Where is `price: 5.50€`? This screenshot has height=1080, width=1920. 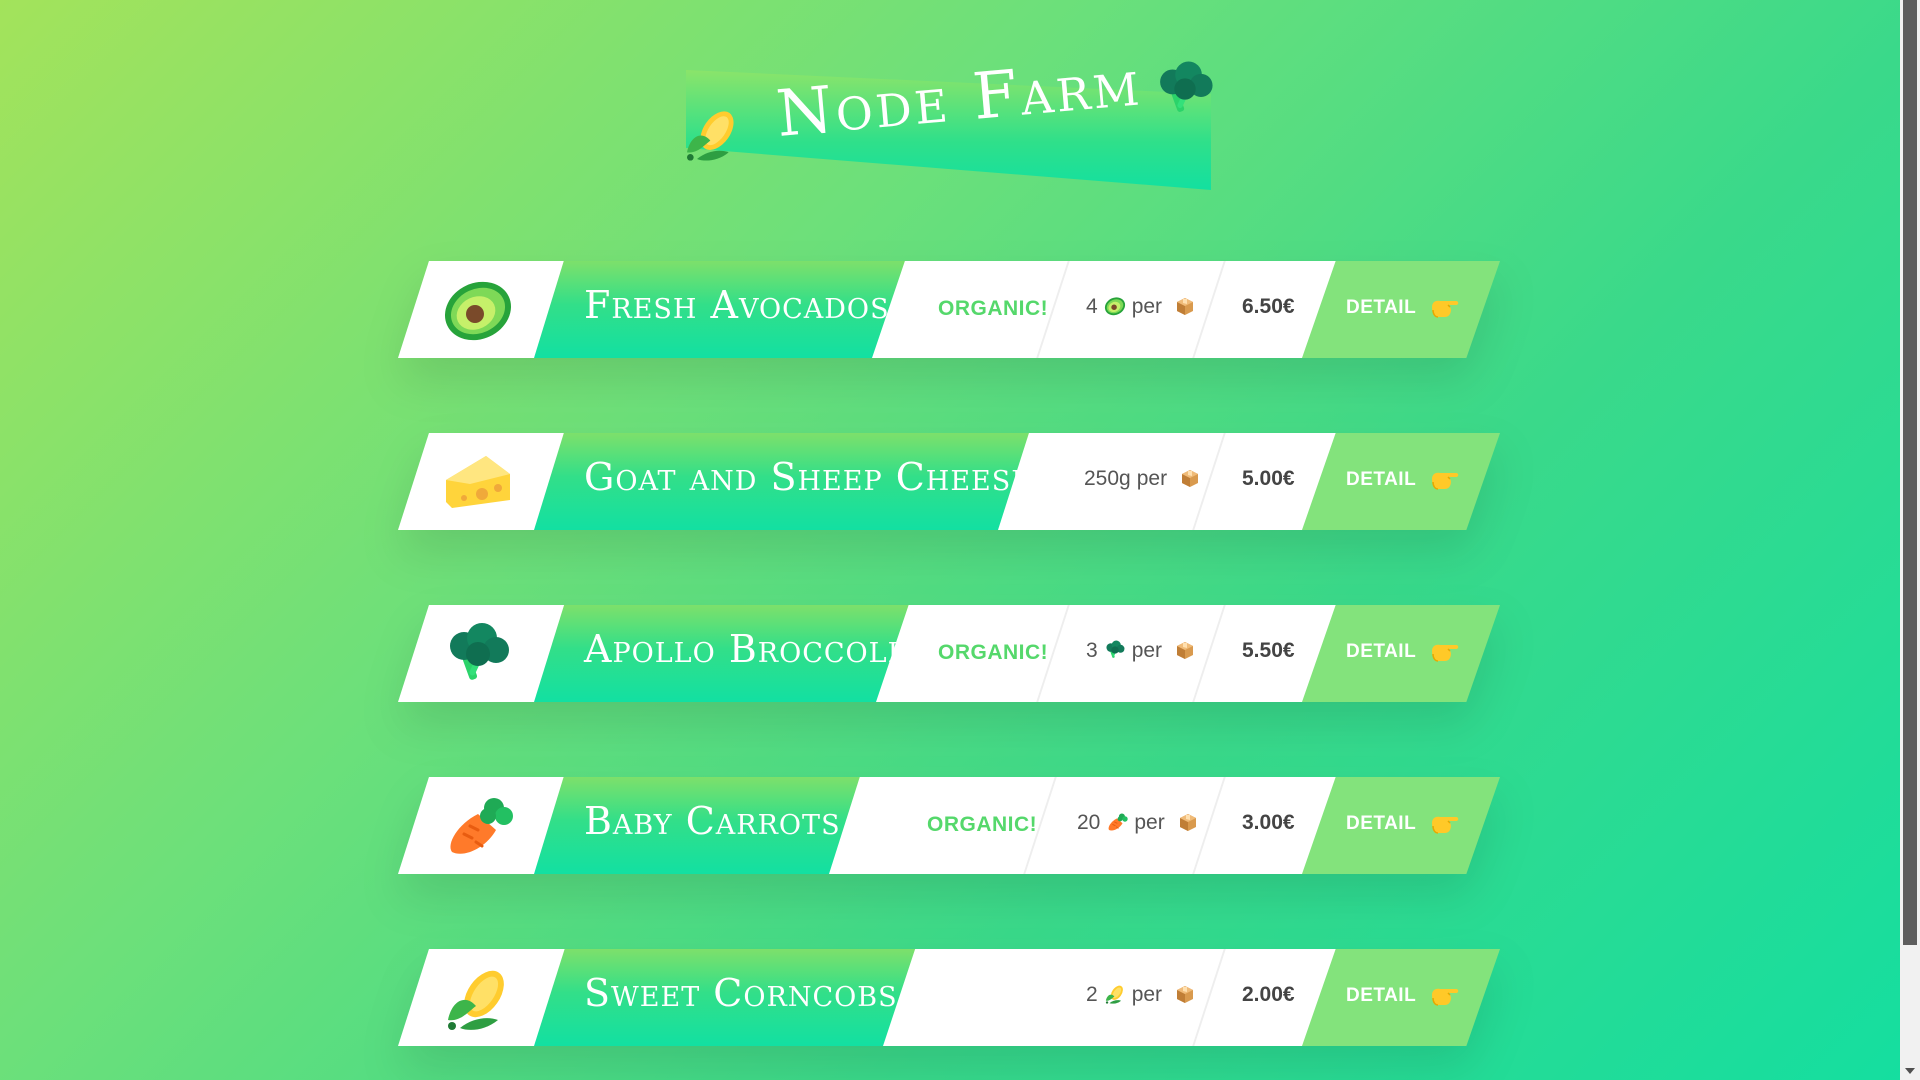 price: 5.50€ is located at coordinates (1268, 650).